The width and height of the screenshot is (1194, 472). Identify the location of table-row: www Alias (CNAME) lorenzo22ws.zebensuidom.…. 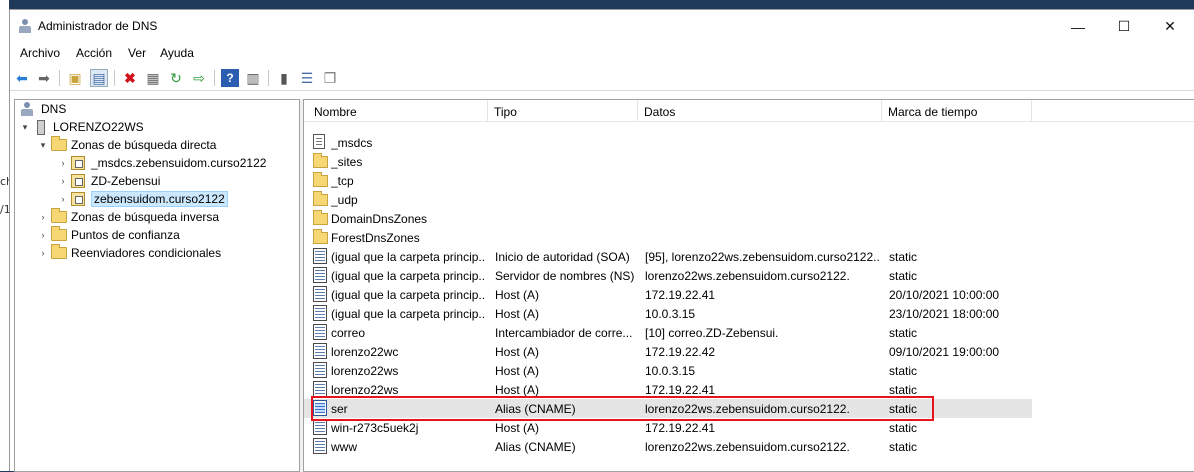
(668, 446).